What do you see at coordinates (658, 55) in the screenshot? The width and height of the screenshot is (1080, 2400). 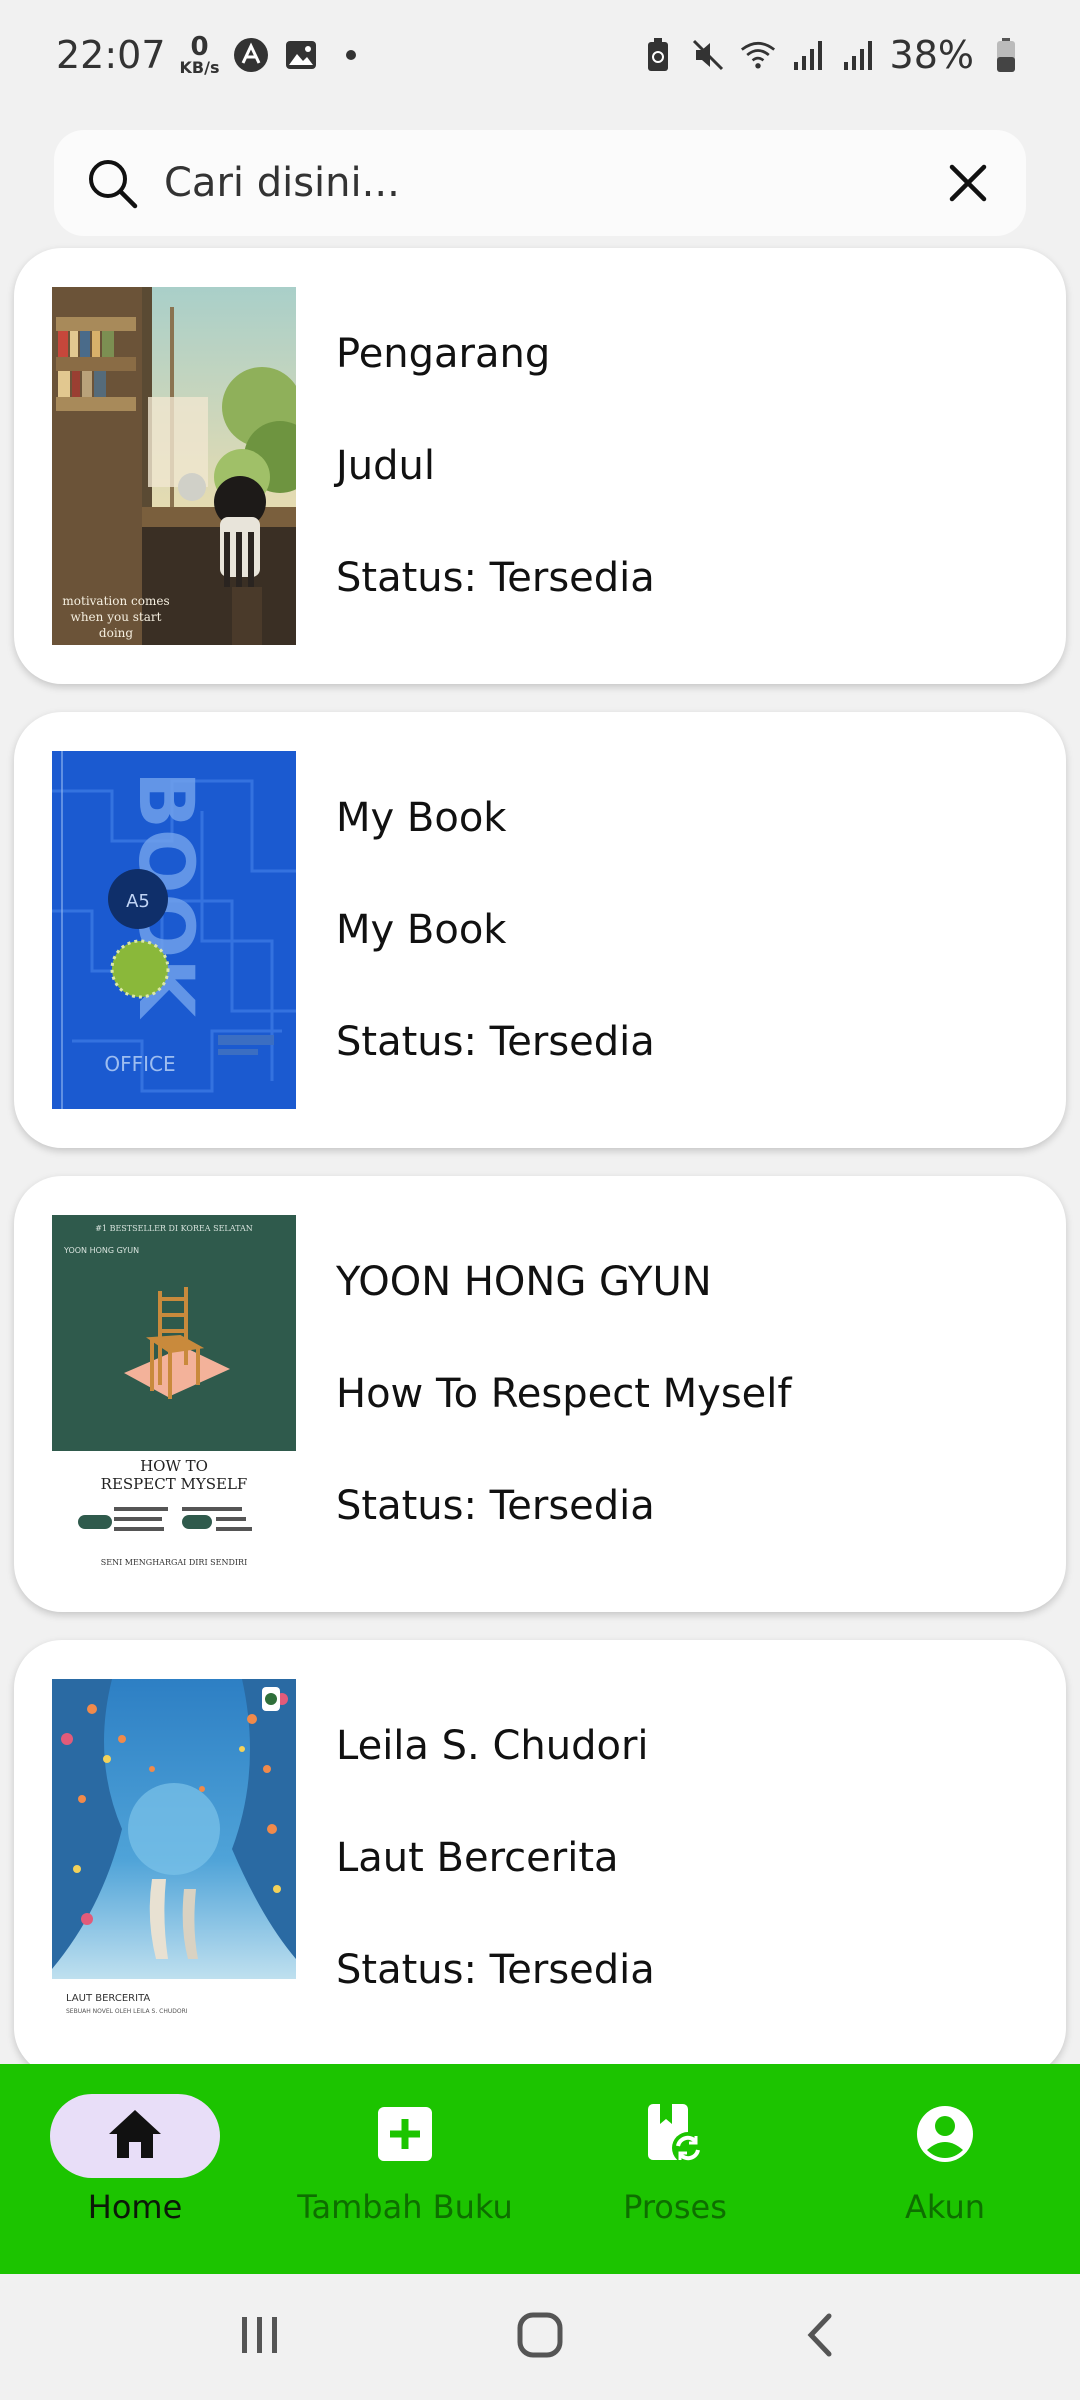 I see `battery-saver-icon` at bounding box center [658, 55].